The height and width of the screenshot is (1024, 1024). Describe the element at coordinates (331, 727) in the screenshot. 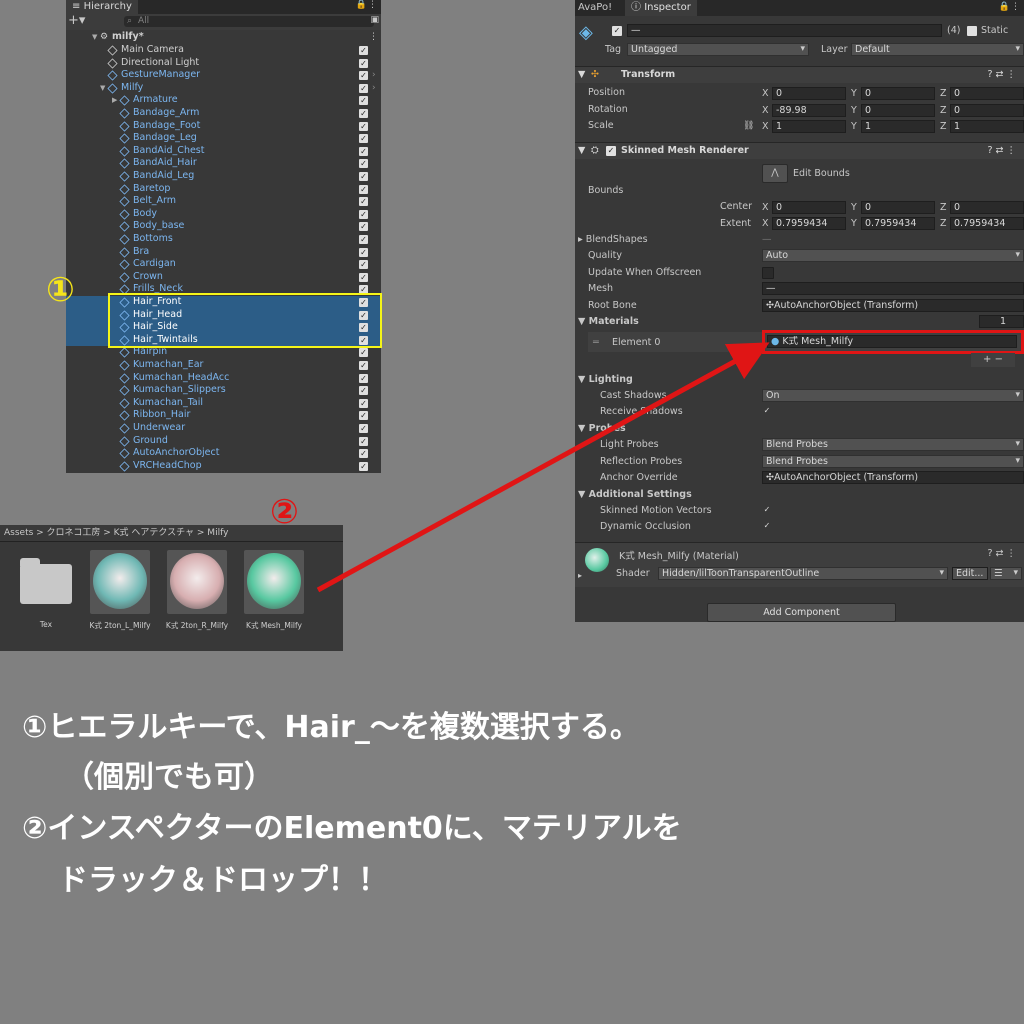

I see `instruction-line-1: ①ヒエラルキーで、Hair_〜を複数選択する。` at that location.